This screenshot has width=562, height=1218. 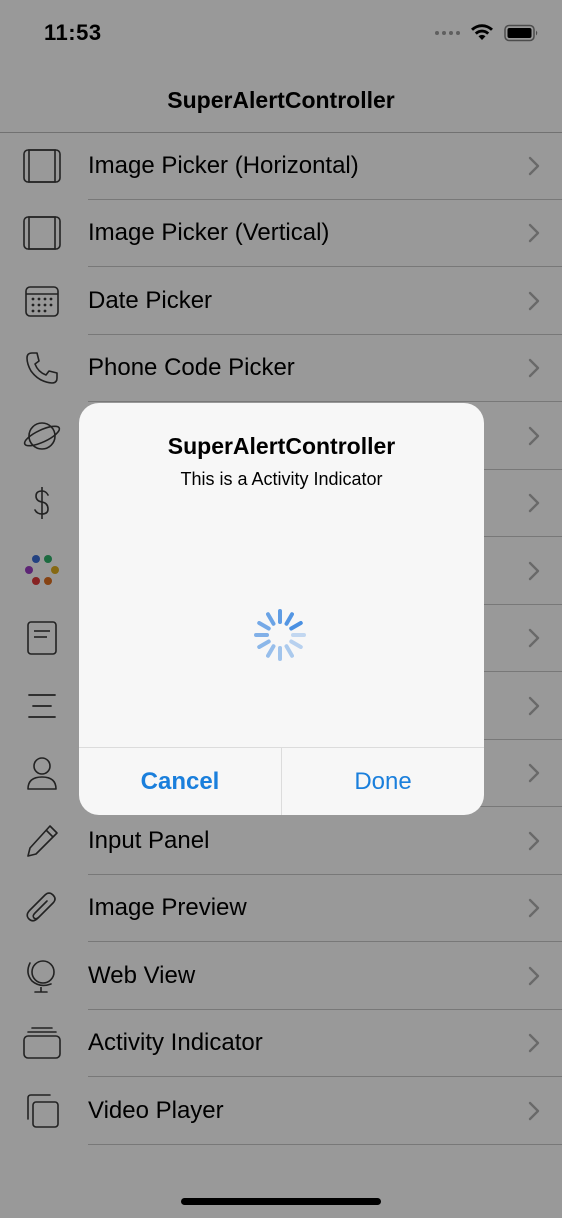 I want to click on alert-message: This is a Activity Indicator, so click(x=281, y=479).